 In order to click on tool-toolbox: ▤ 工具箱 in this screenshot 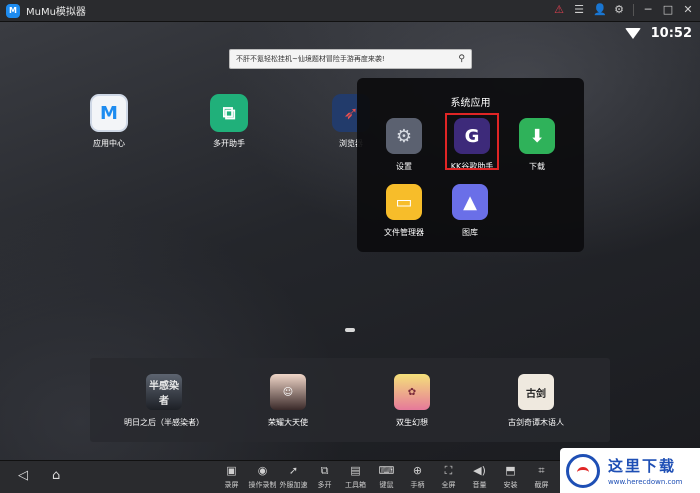, I will do `click(355, 477)`.